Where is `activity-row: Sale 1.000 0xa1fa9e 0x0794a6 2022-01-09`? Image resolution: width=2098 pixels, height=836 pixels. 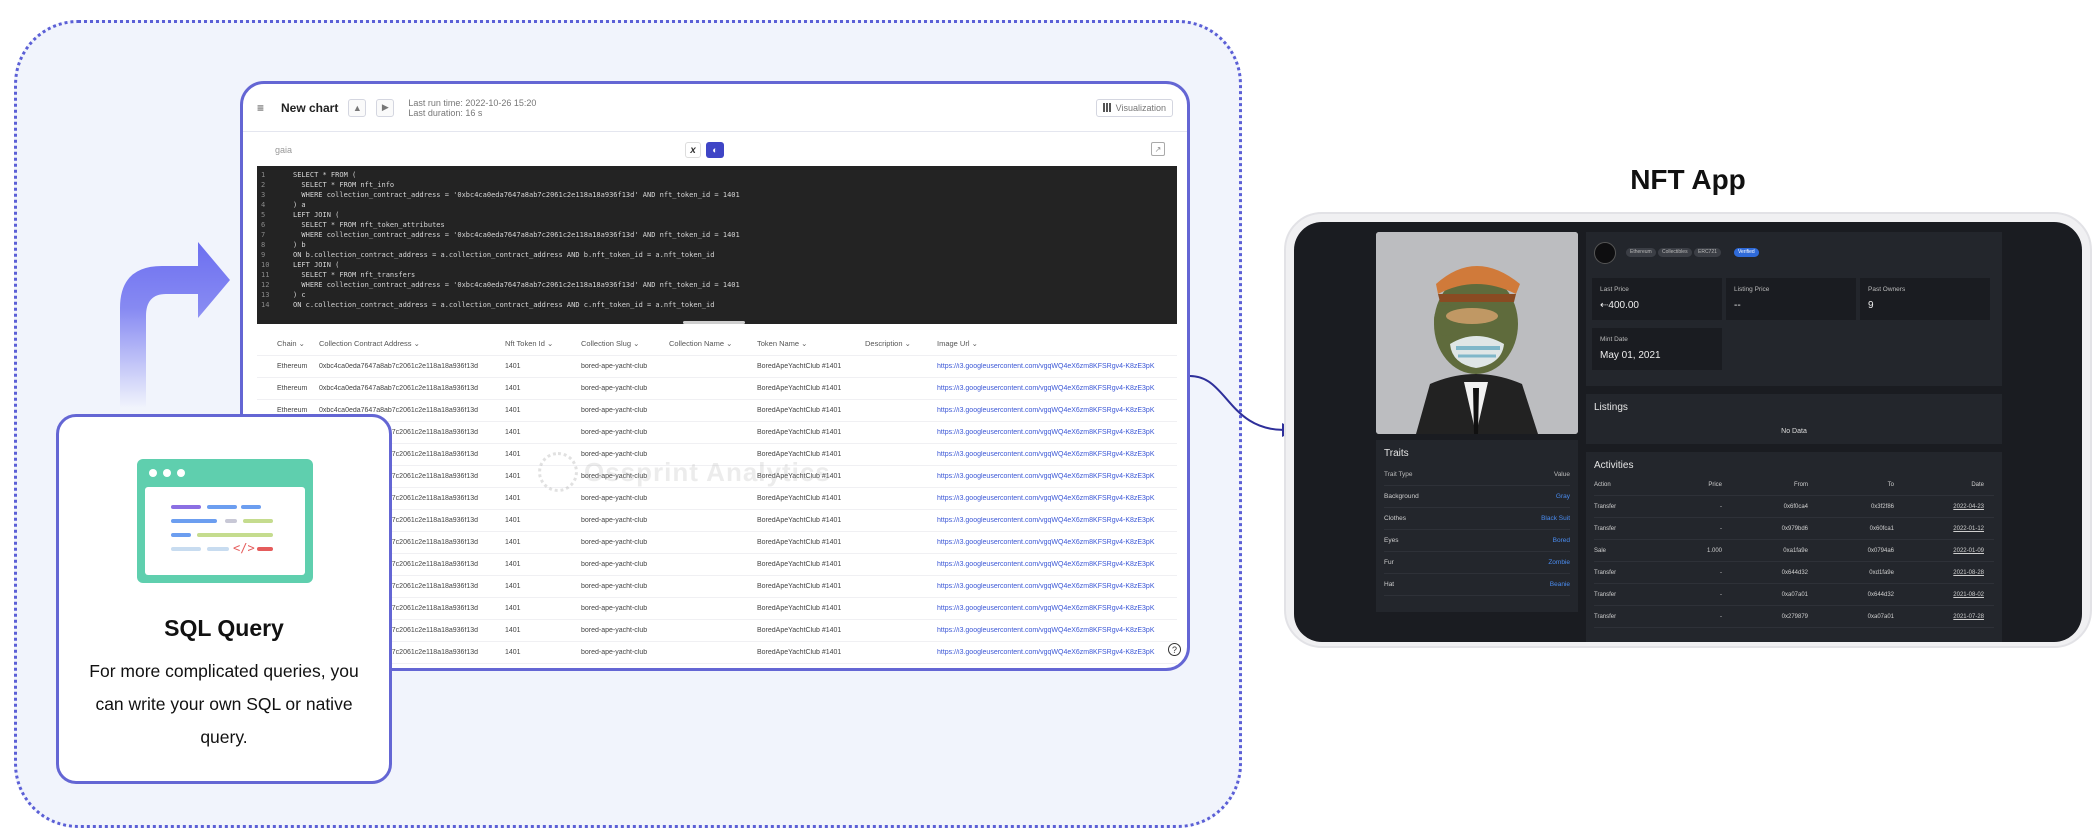 activity-row: Sale 1.000 0xa1fa9e 0x0794a6 2022-01-09 is located at coordinates (1794, 551).